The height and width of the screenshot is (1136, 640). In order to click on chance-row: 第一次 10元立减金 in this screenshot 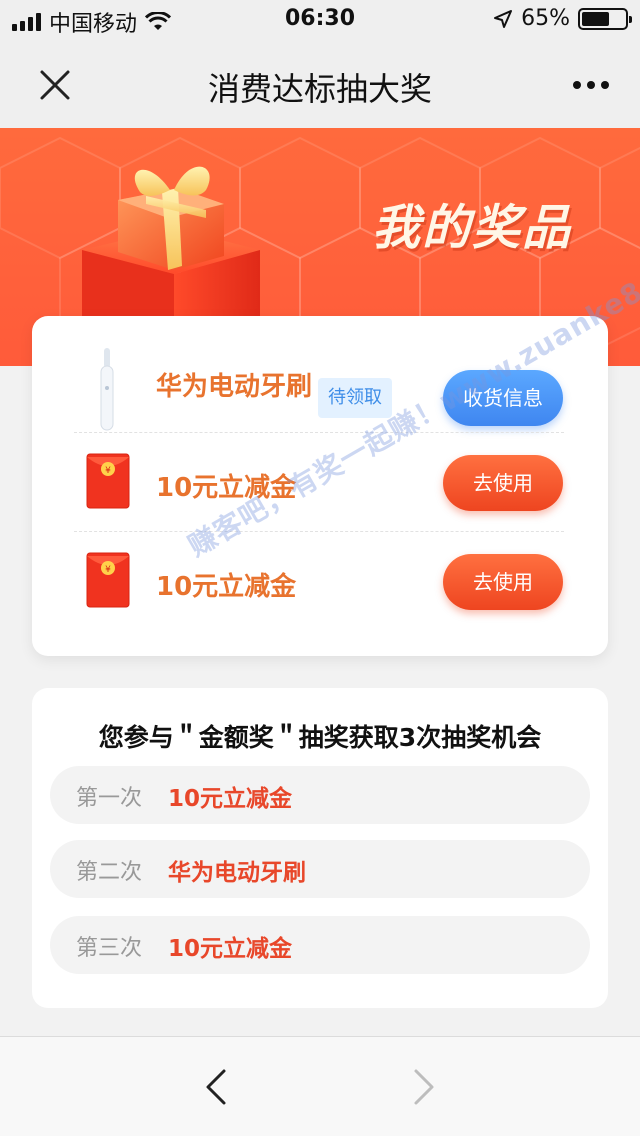, I will do `click(320, 795)`.